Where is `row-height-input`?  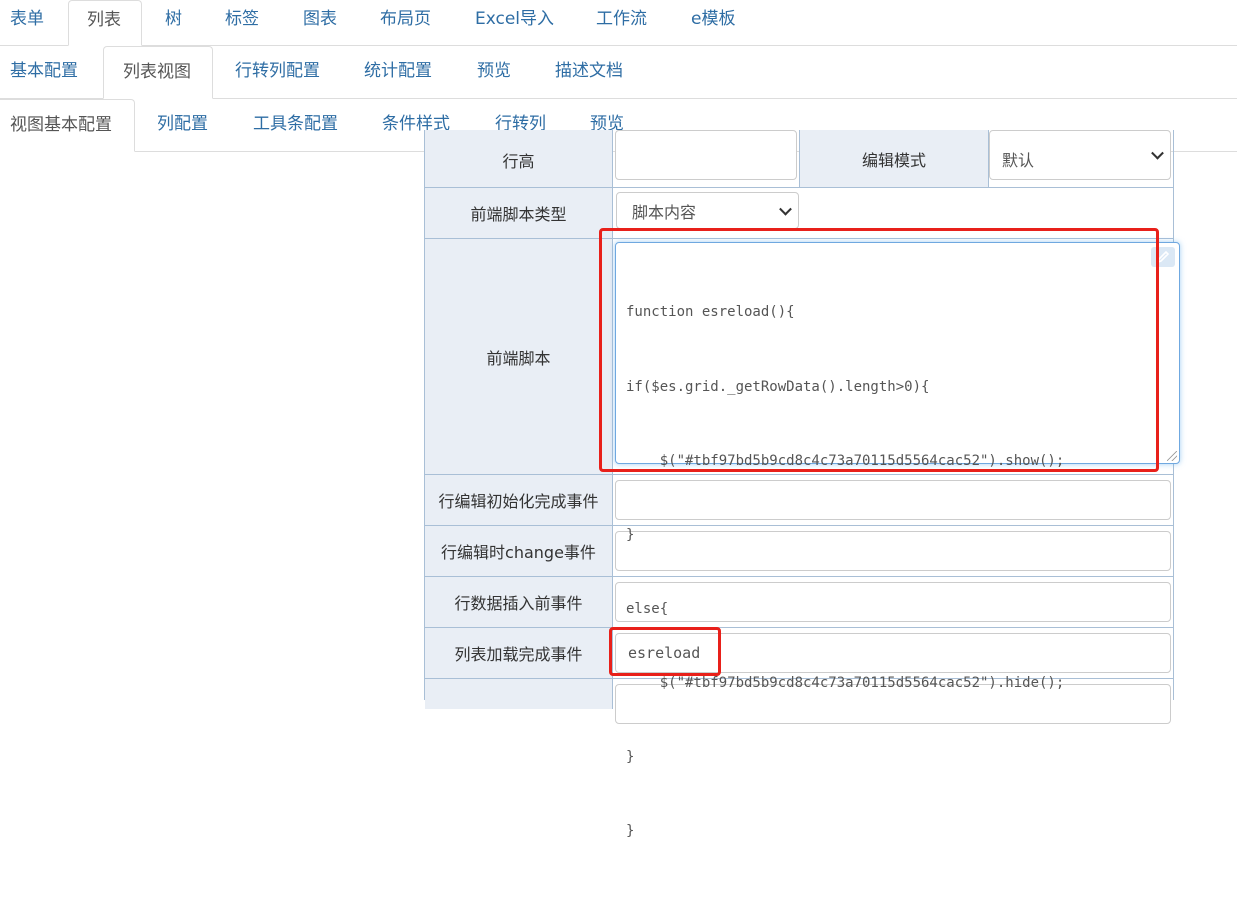
row-height-input is located at coordinates (706, 155).